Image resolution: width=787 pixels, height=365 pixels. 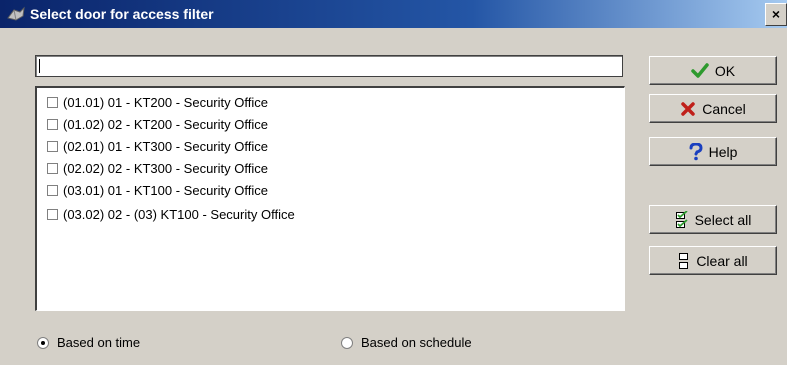 I want to click on radio-based-on-schedule: Based on schedule, so click(x=406, y=342).